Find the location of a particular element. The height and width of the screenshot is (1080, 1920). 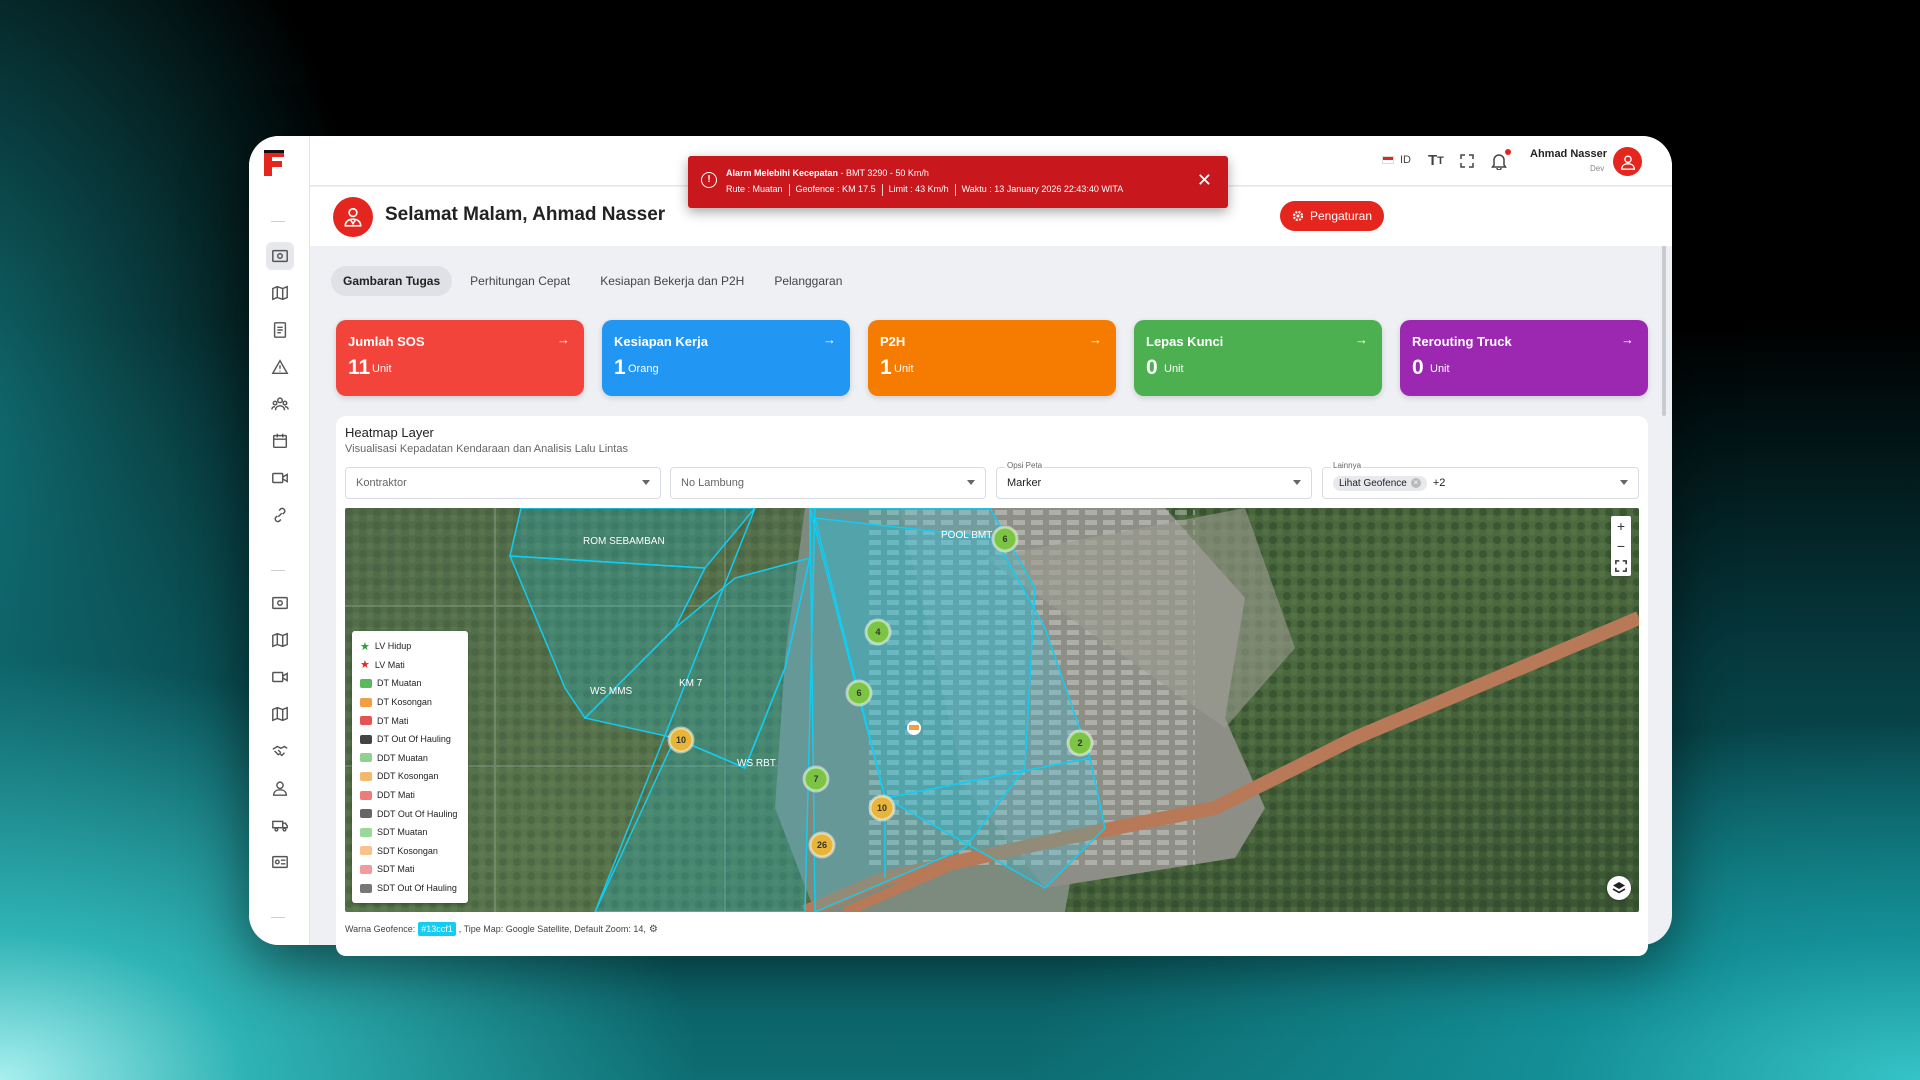

language-selector: ID is located at coordinates (1396, 160).